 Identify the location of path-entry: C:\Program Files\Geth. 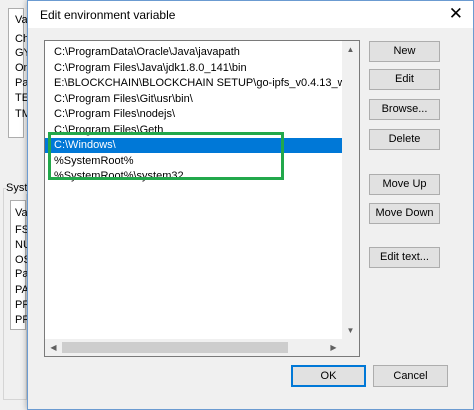
(202, 130).